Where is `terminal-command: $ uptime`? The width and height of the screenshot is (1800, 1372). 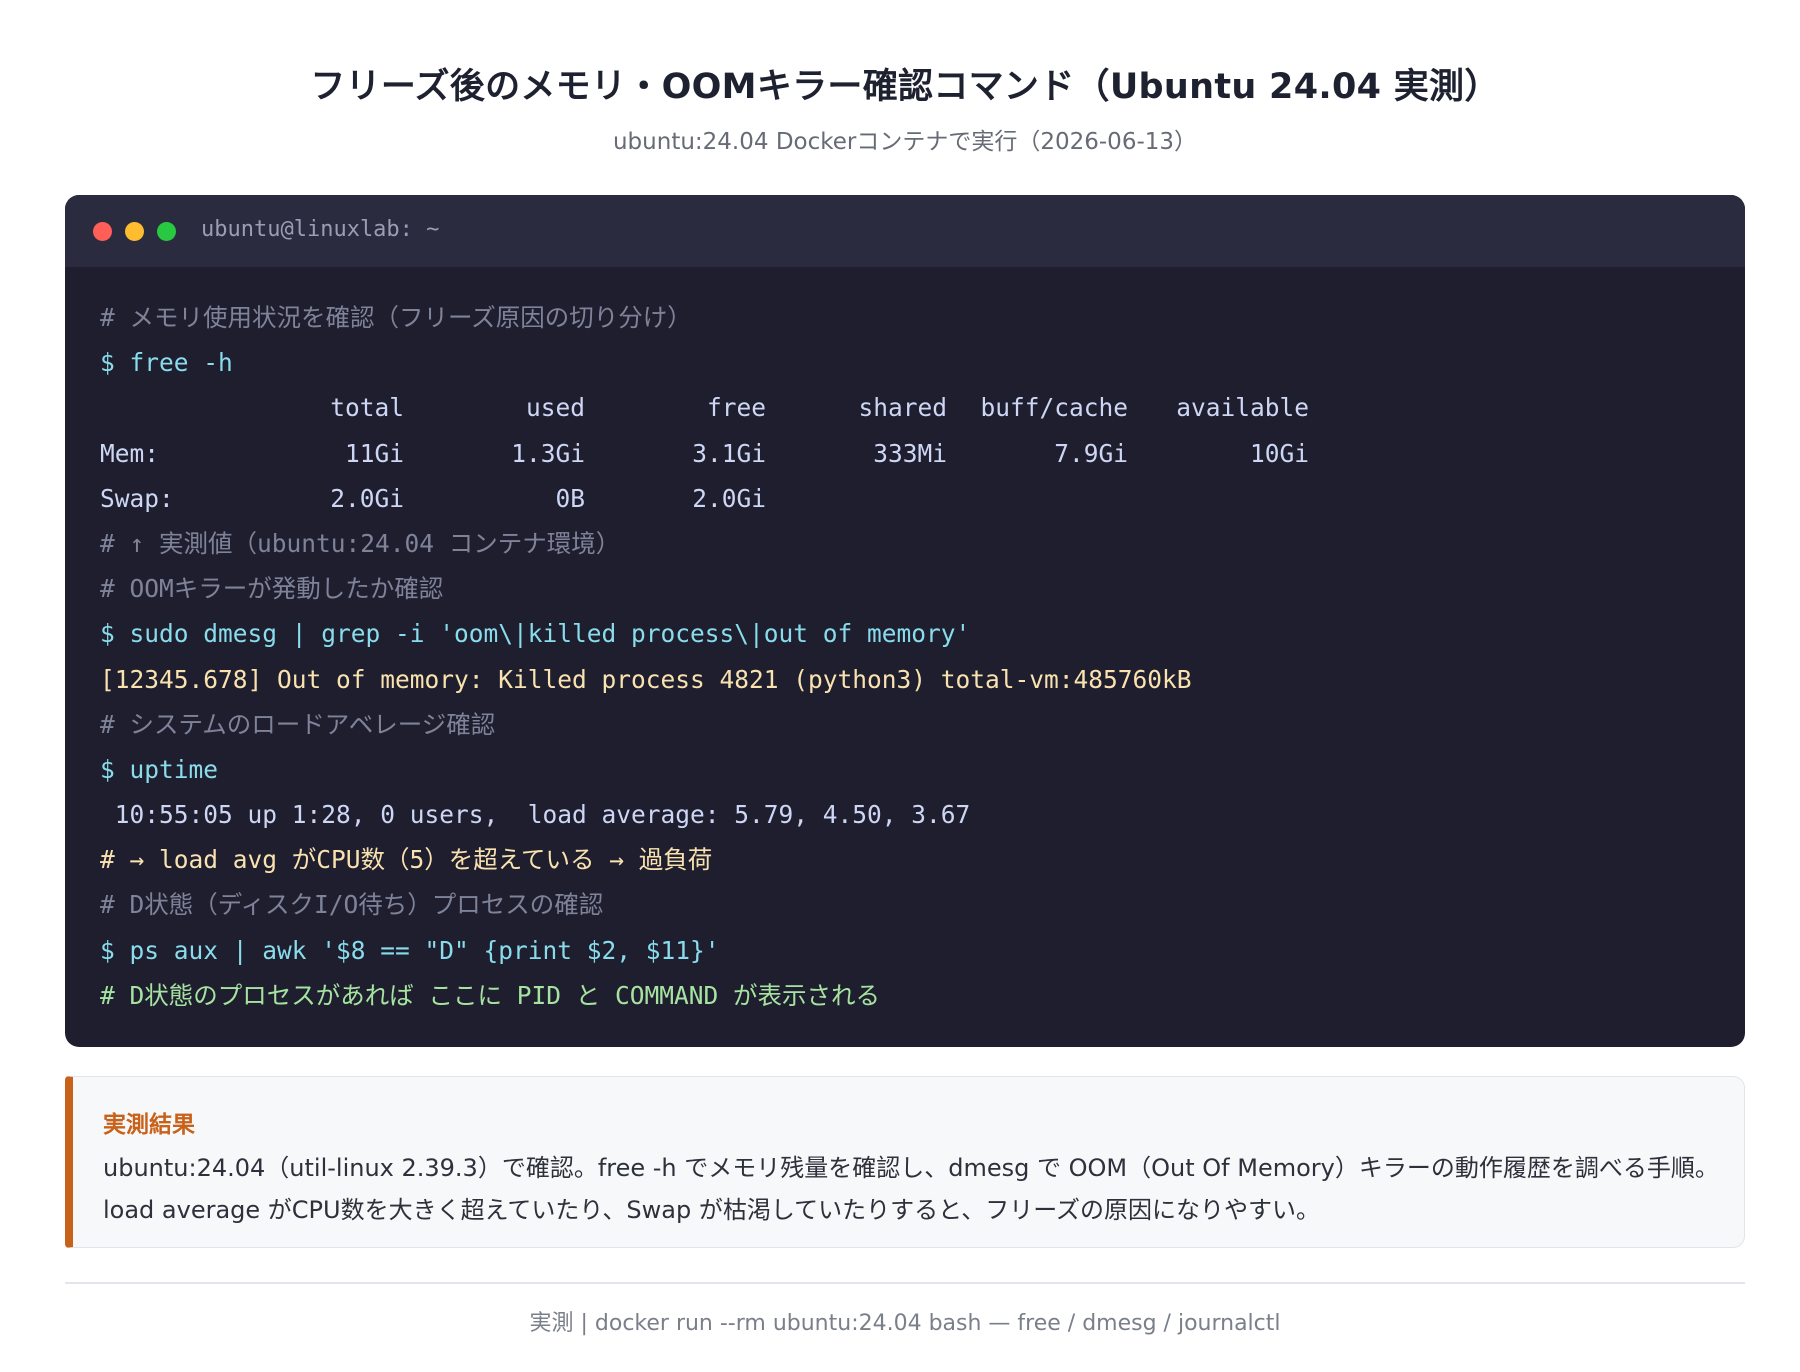 terminal-command: $ uptime is located at coordinates (159, 769).